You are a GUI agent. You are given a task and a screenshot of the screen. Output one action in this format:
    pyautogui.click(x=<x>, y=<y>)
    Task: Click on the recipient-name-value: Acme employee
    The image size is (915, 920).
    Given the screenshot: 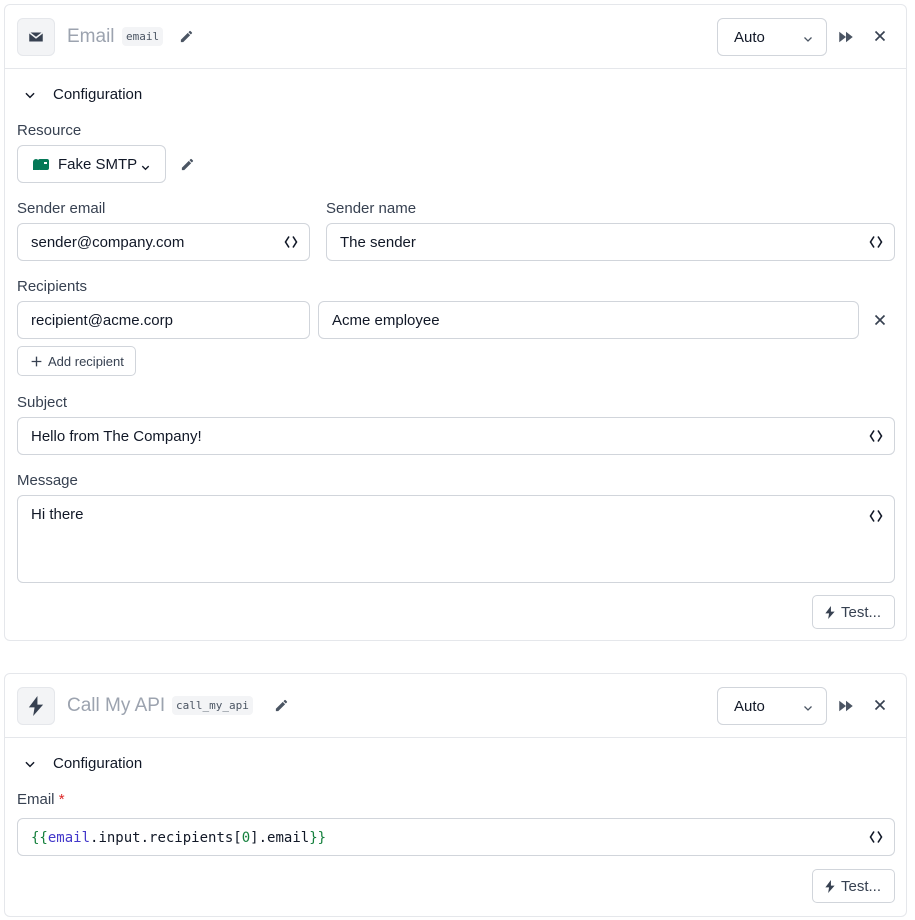 What is the action you would take?
    pyautogui.click(x=386, y=320)
    